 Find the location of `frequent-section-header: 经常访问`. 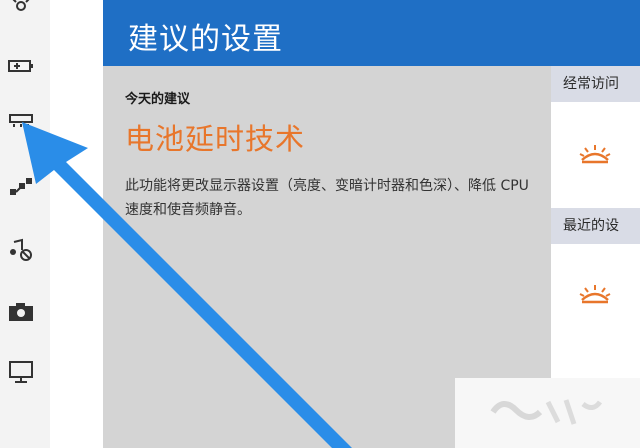

frequent-section-header: 经常访问 is located at coordinates (595, 84).